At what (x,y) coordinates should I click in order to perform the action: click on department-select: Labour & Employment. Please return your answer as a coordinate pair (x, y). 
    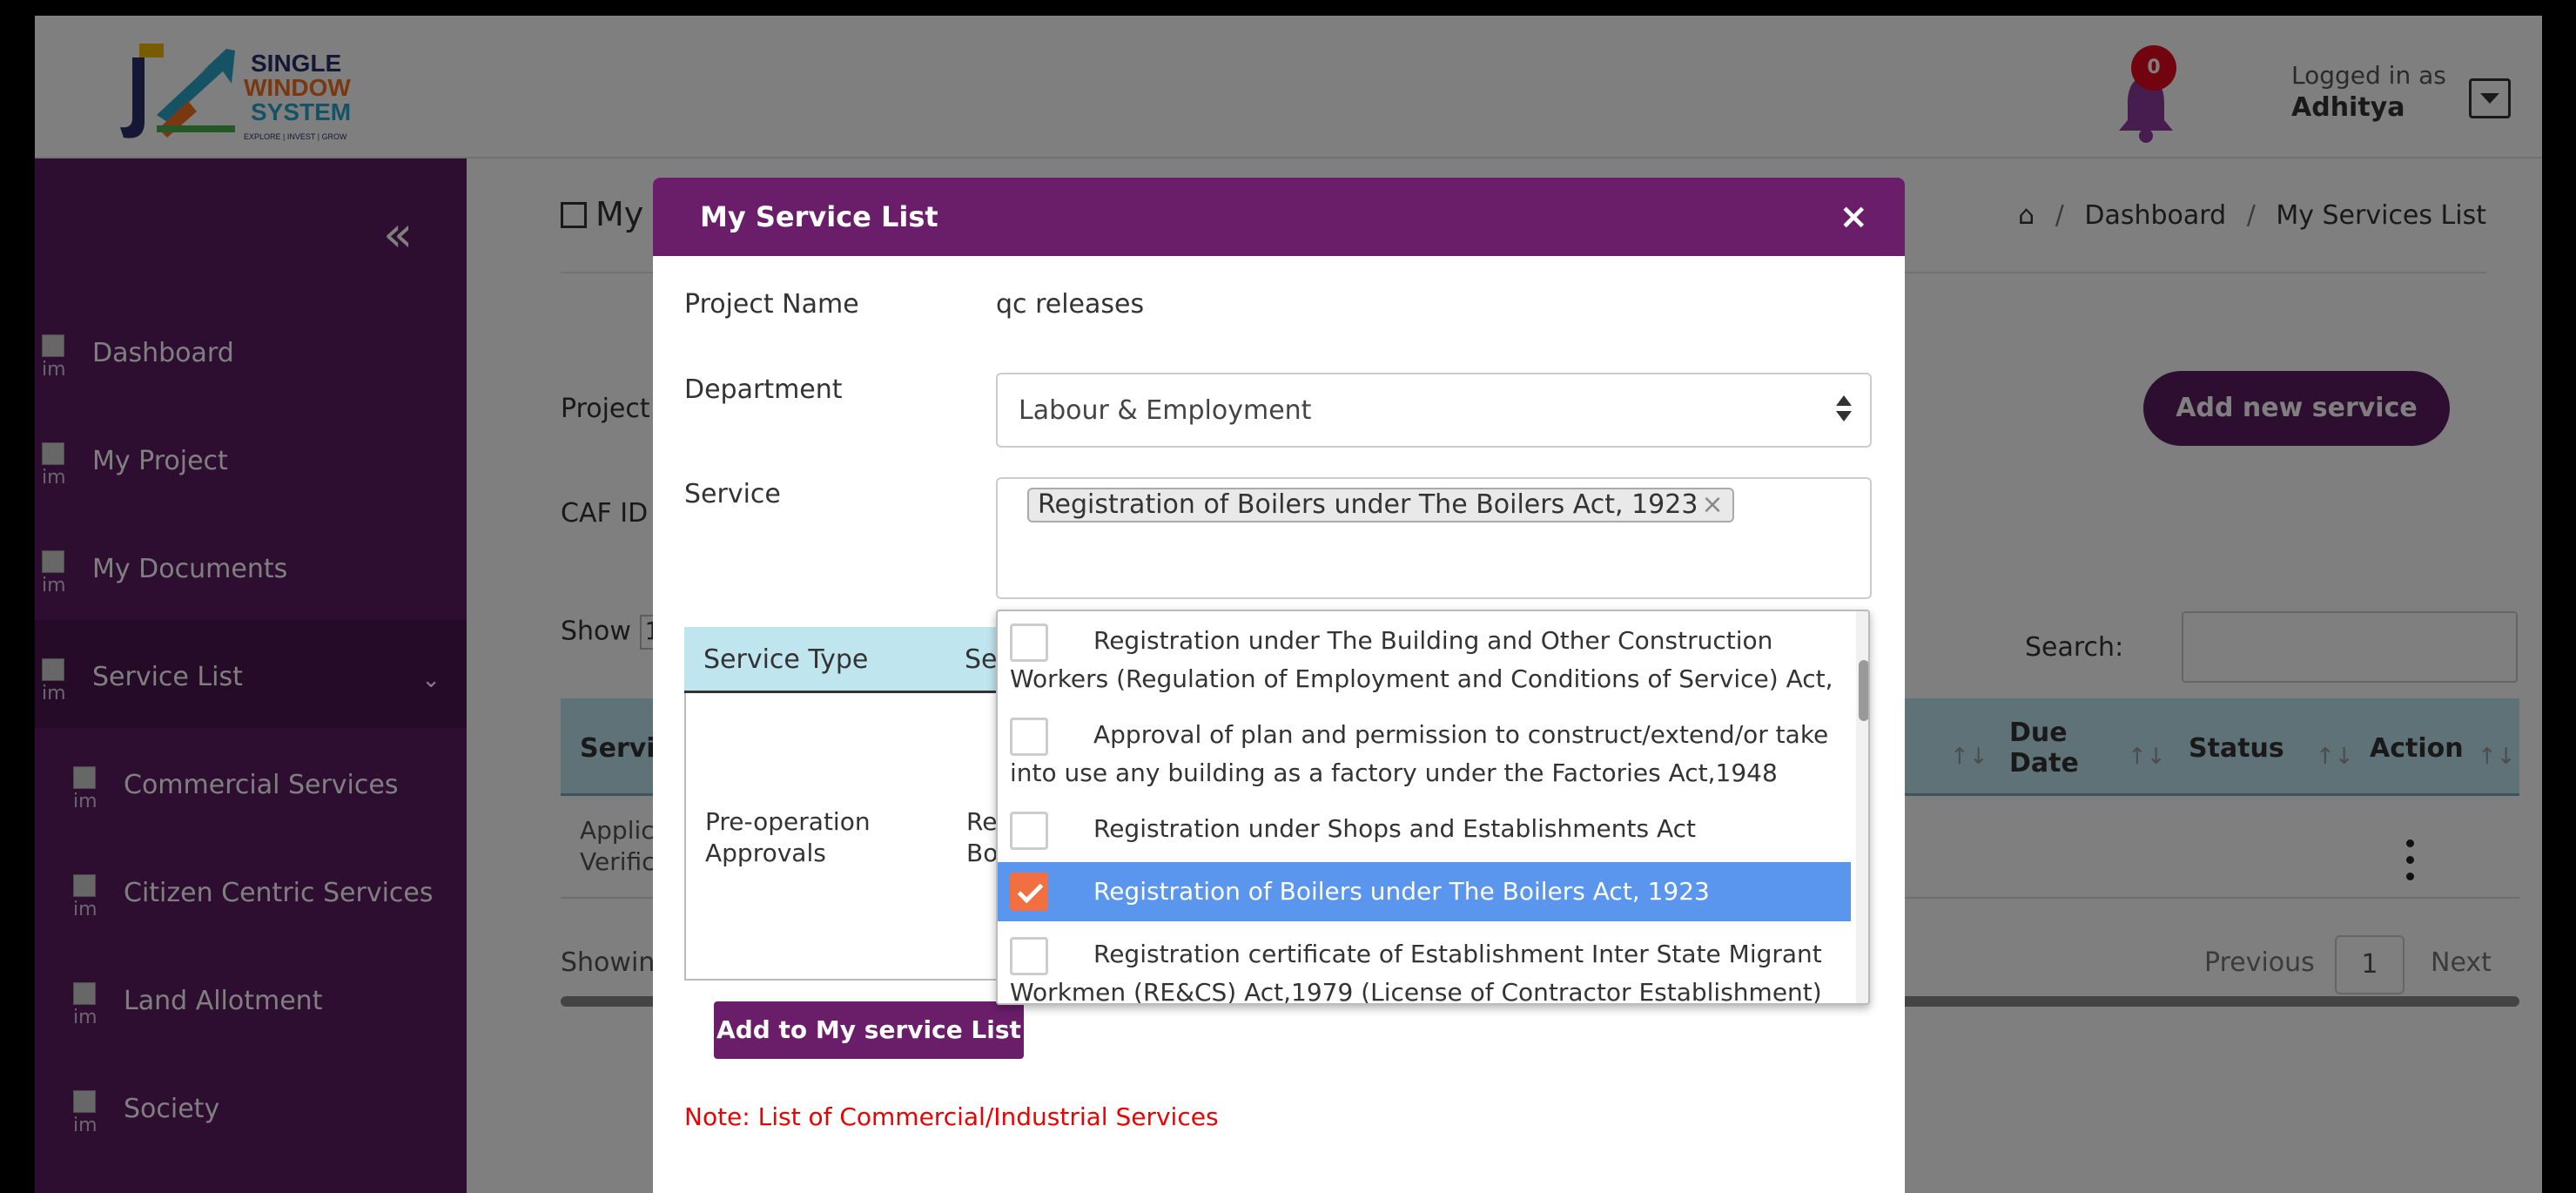
    Looking at the image, I should click on (1434, 411).